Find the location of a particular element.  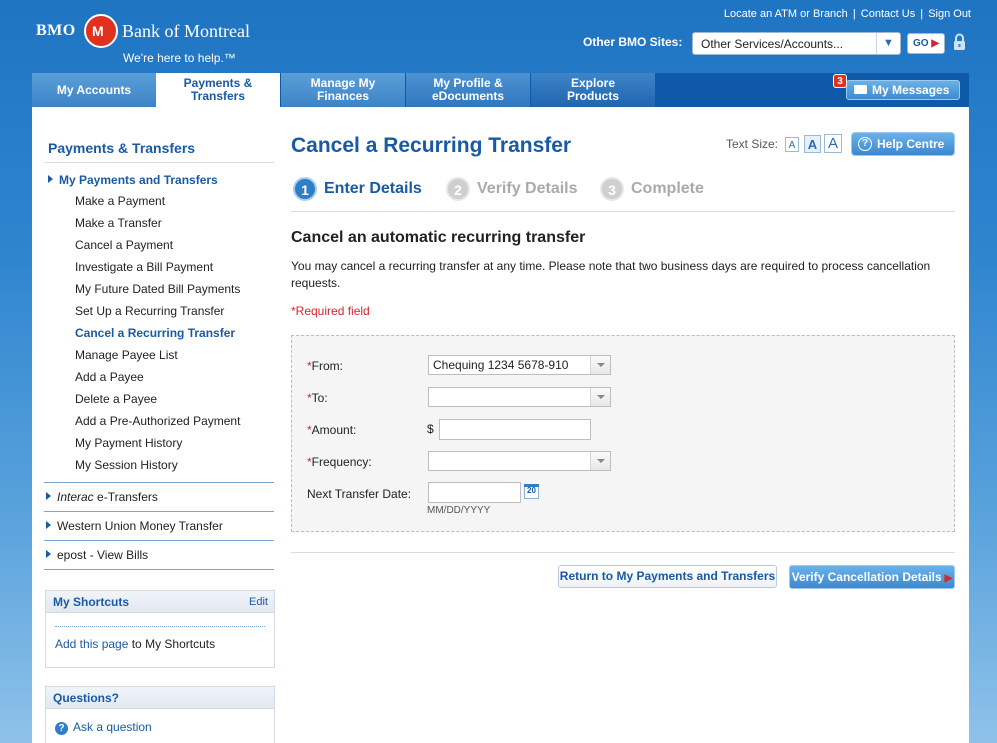

text-size-label: Text Size: is located at coordinates (752, 144).